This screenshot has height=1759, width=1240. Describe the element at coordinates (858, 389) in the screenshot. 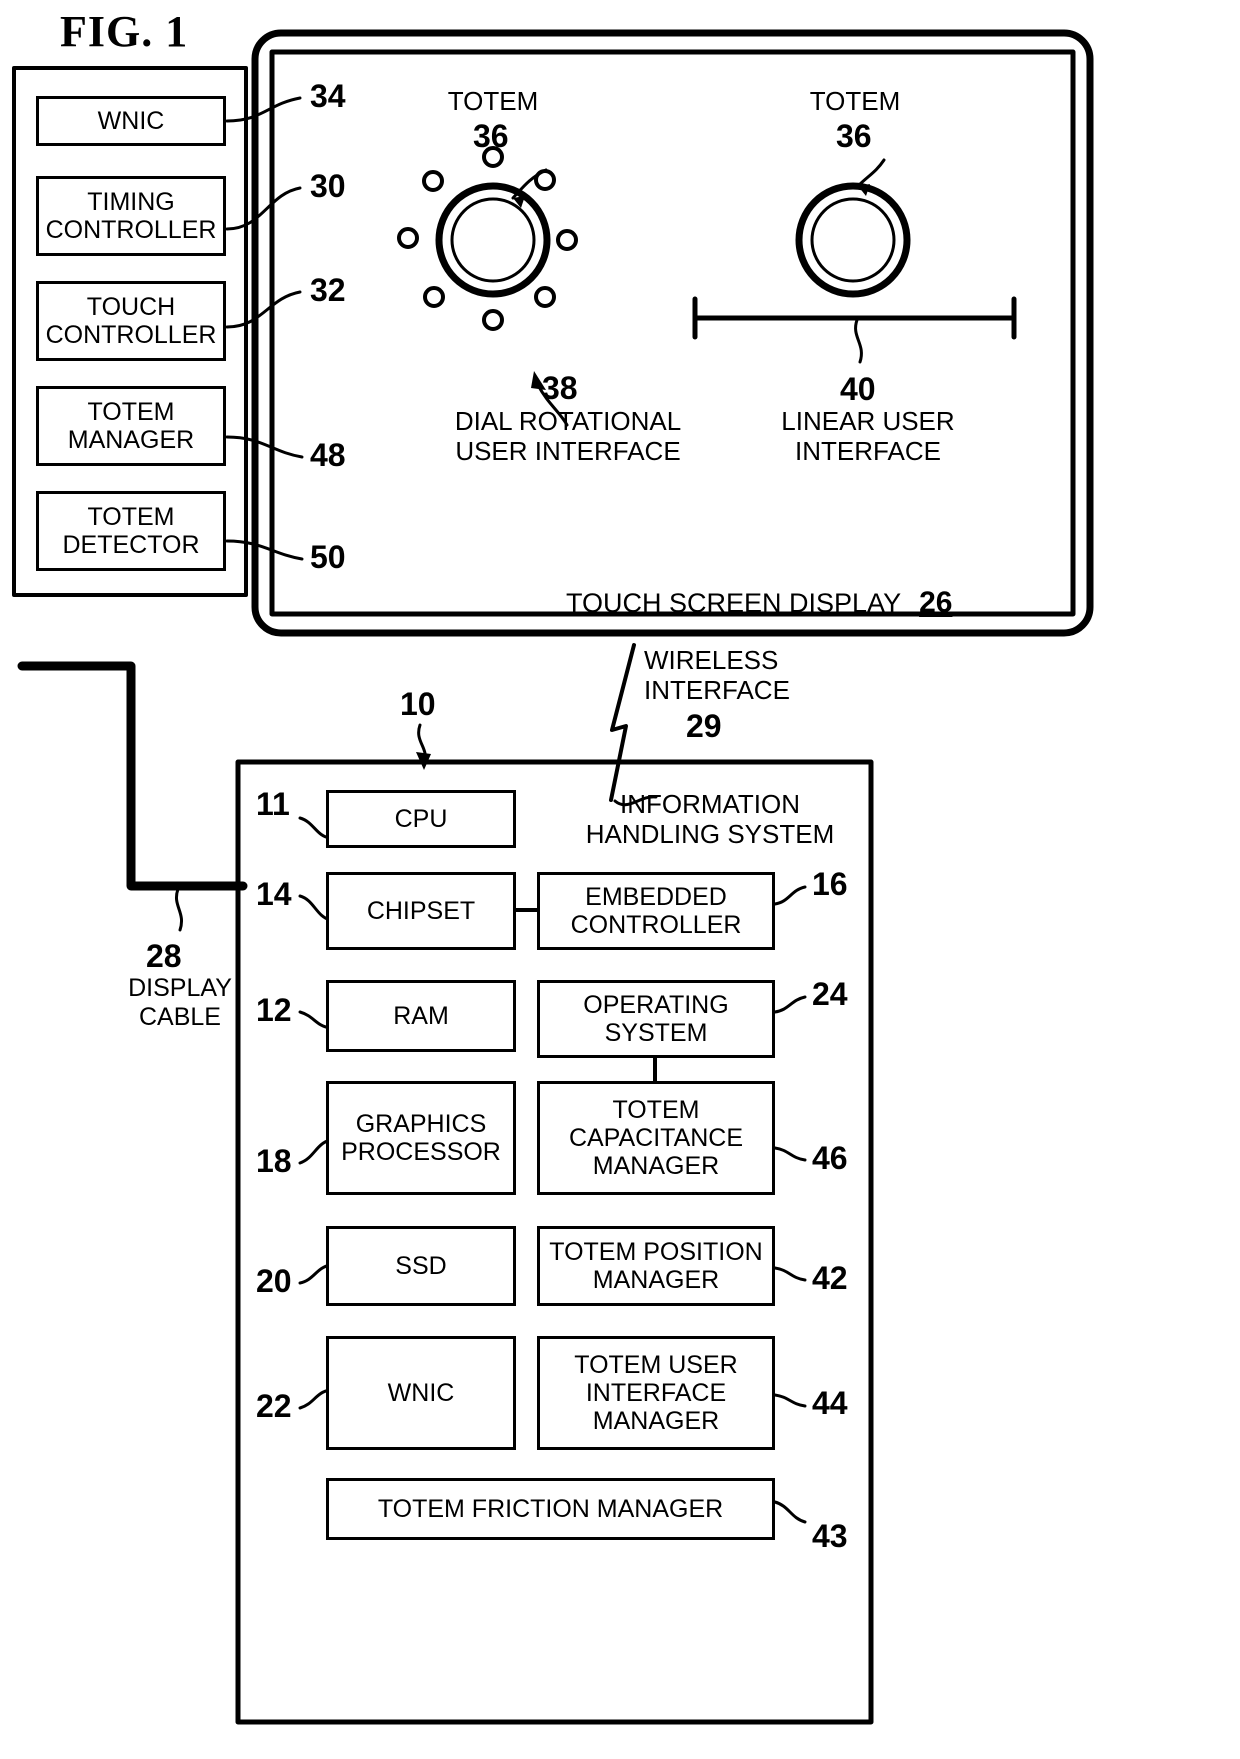

I see `ref-40: 40` at that location.